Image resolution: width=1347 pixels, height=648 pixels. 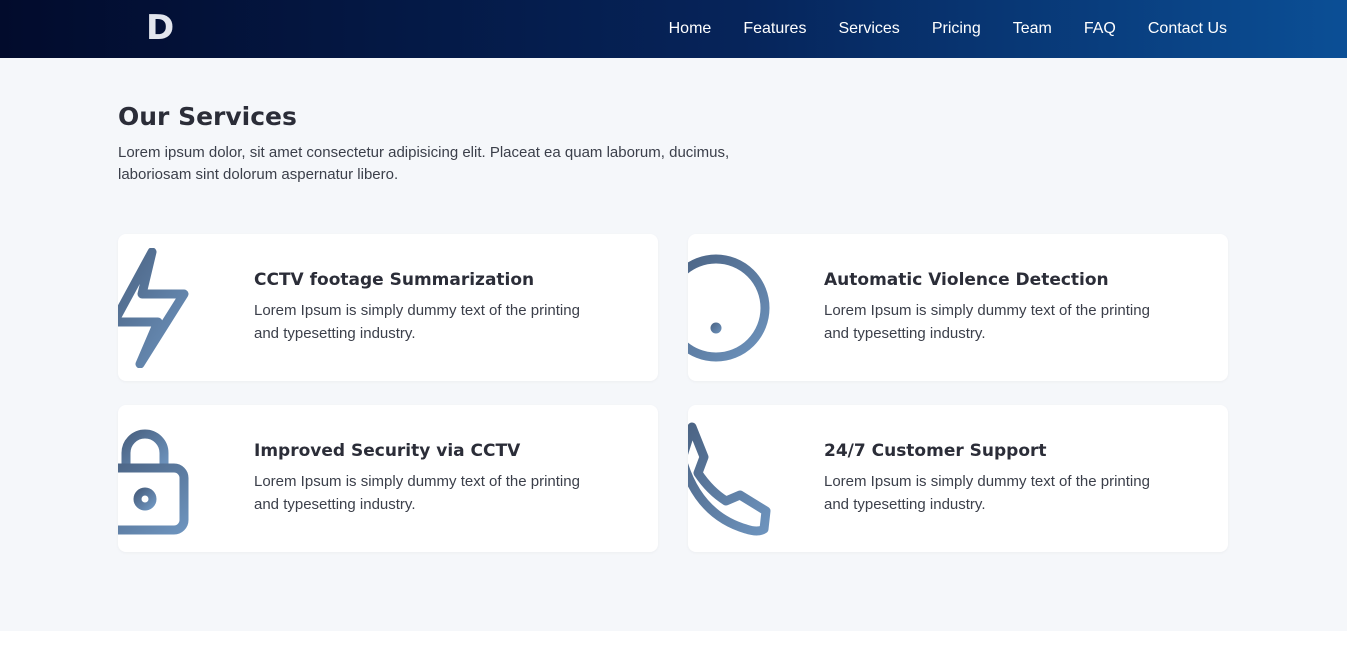 What do you see at coordinates (966, 280) in the screenshot?
I see `card-title: Automatic Violence Detection` at bounding box center [966, 280].